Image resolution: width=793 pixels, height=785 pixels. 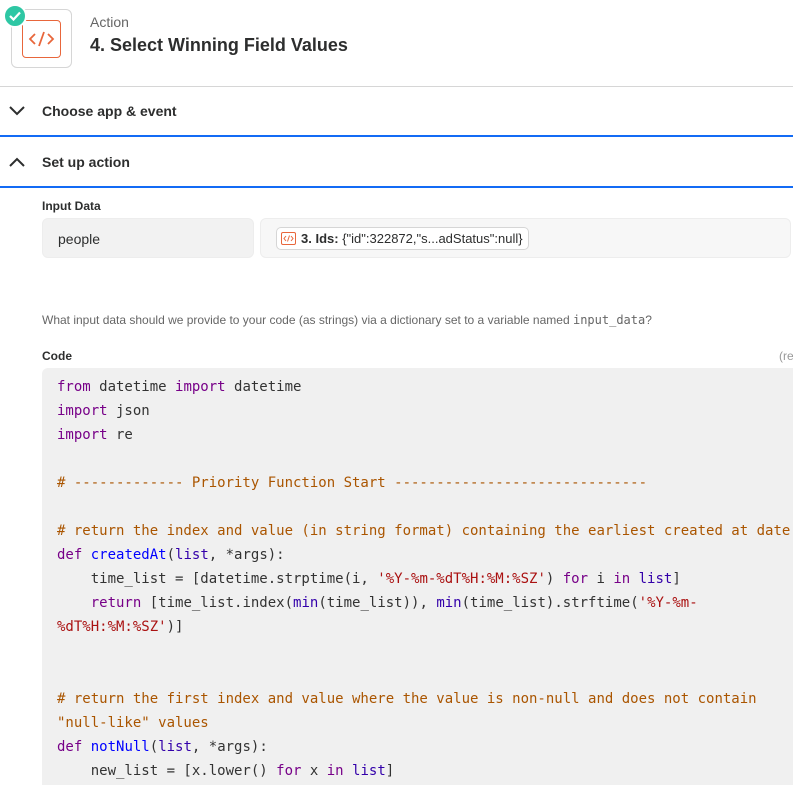 What do you see at coordinates (133, 723) in the screenshot?
I see `code-line: "null-like" values` at bounding box center [133, 723].